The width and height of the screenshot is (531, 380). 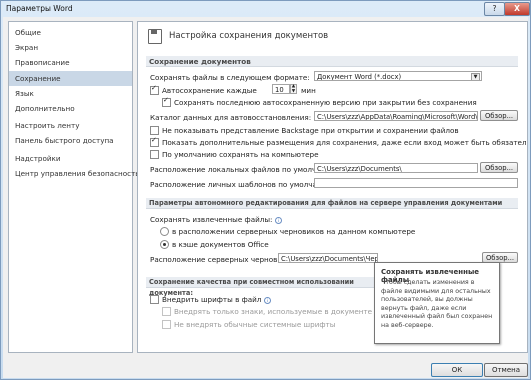 I want to click on close-button: X, so click(x=517, y=9).